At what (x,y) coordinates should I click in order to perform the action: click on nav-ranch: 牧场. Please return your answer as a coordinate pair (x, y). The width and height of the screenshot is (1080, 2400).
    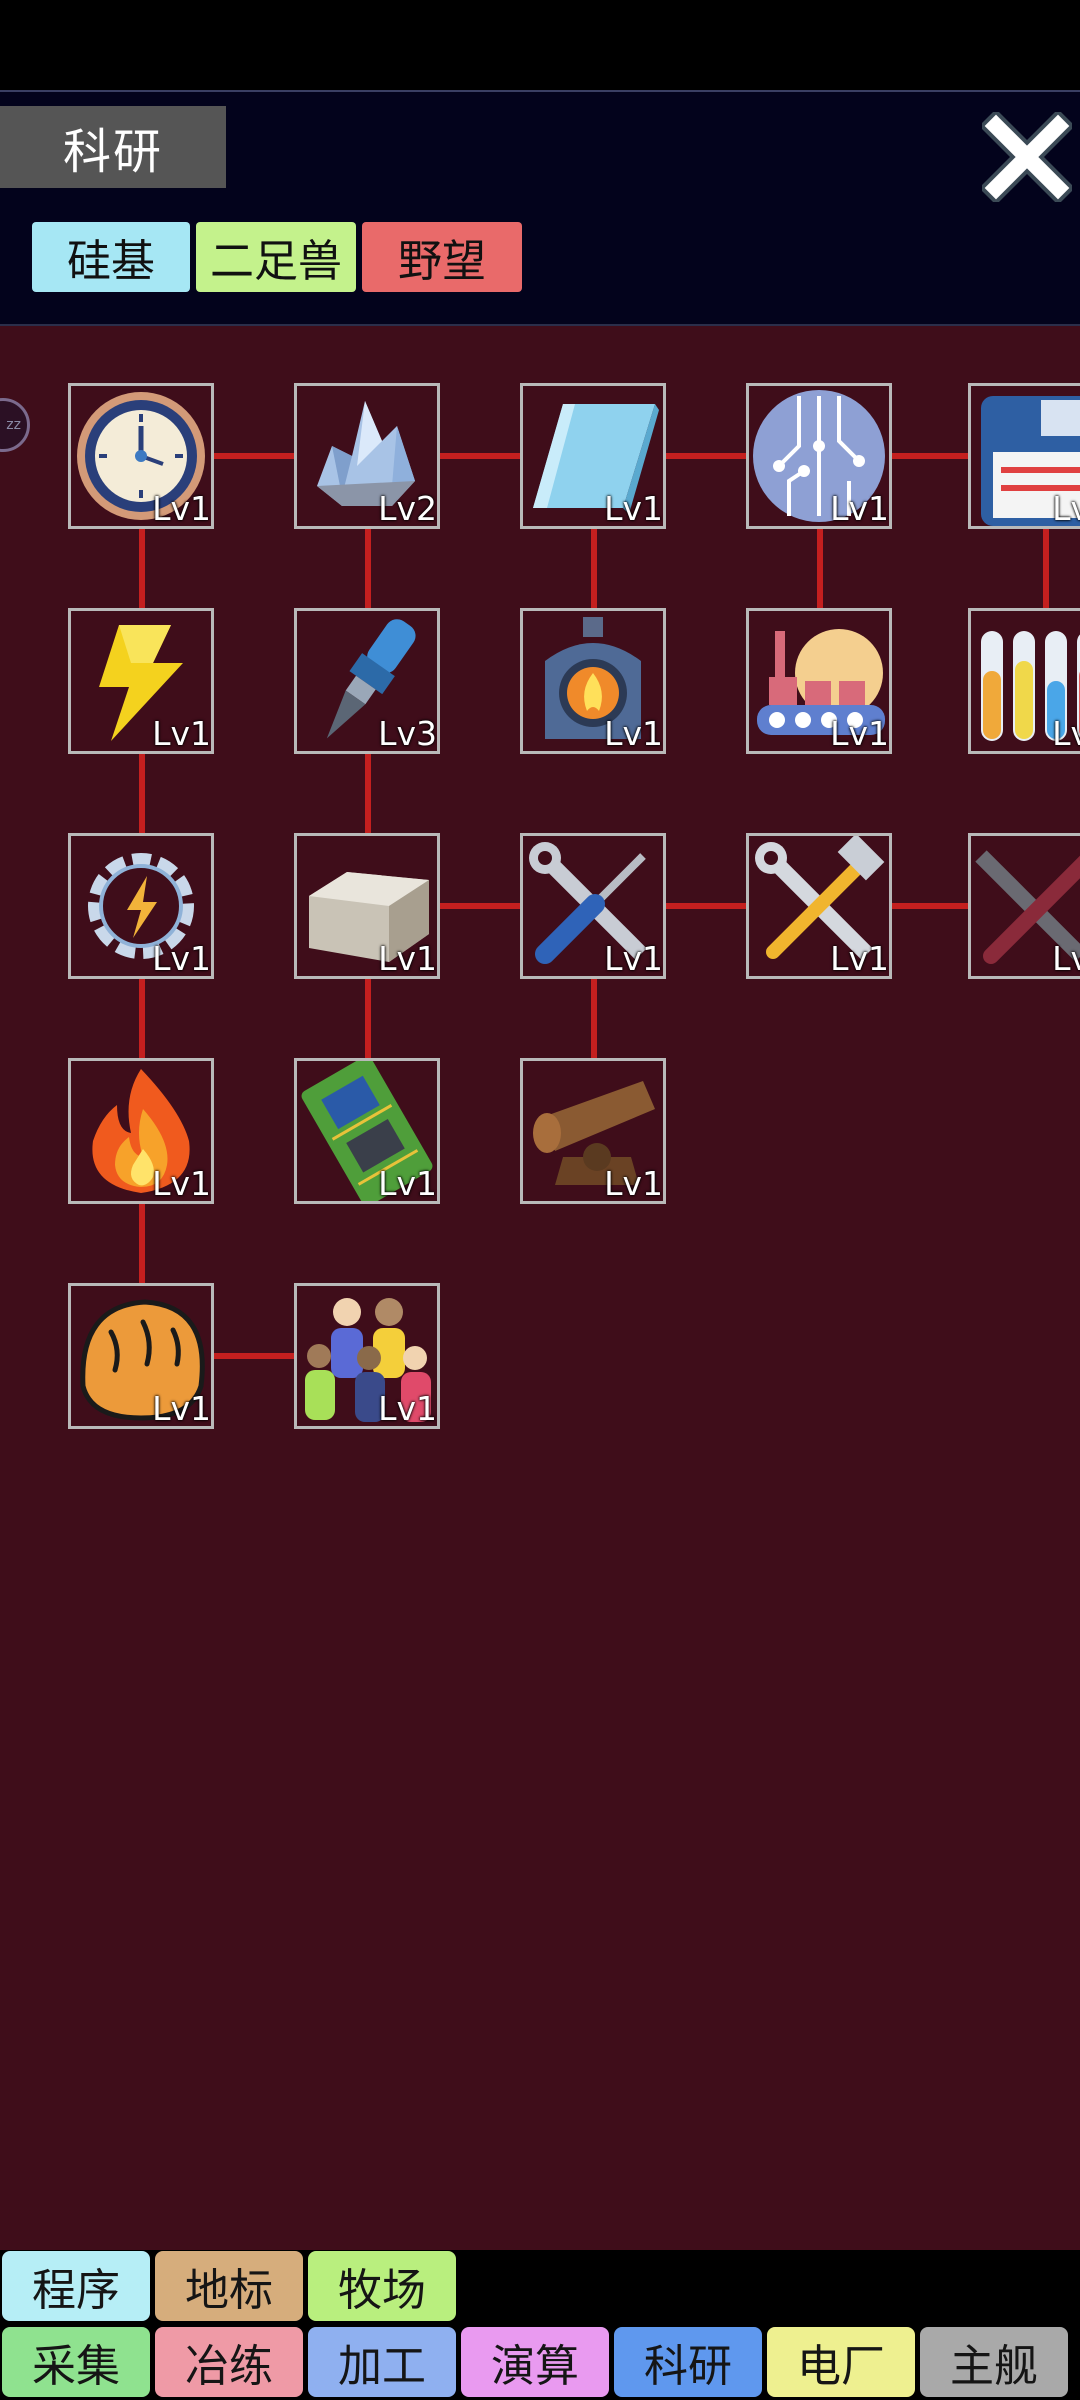
    Looking at the image, I should click on (382, 2286).